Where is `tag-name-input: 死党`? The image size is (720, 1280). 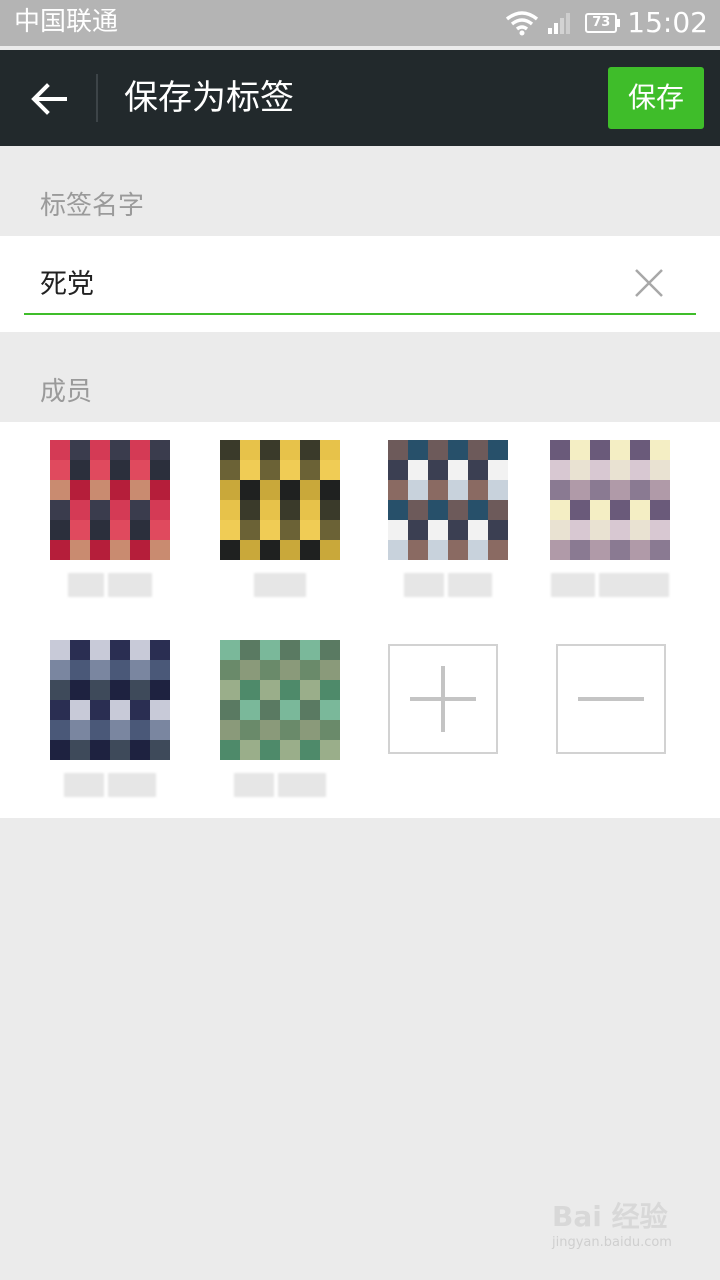
tag-name-input: 死党 is located at coordinates (67, 285).